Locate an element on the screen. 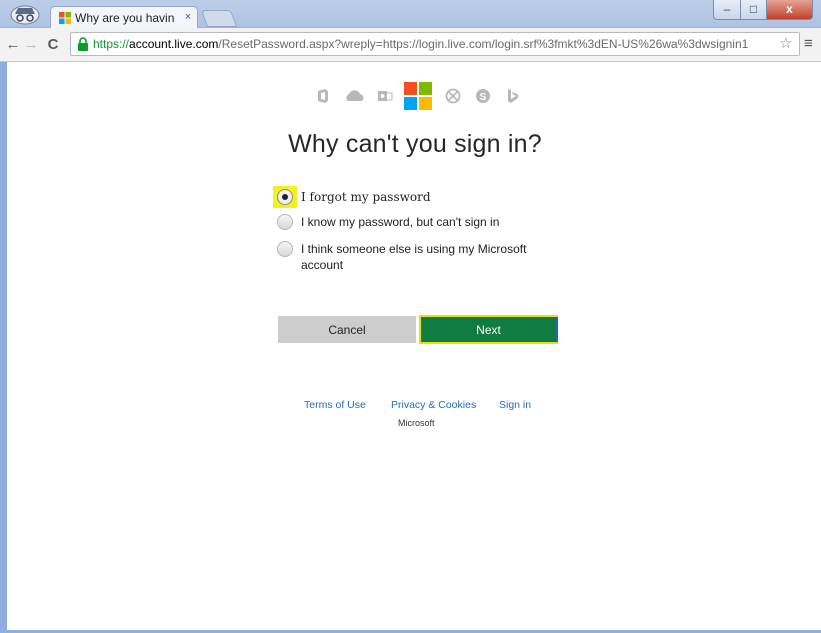  minimize-button: – is located at coordinates (727, 10).